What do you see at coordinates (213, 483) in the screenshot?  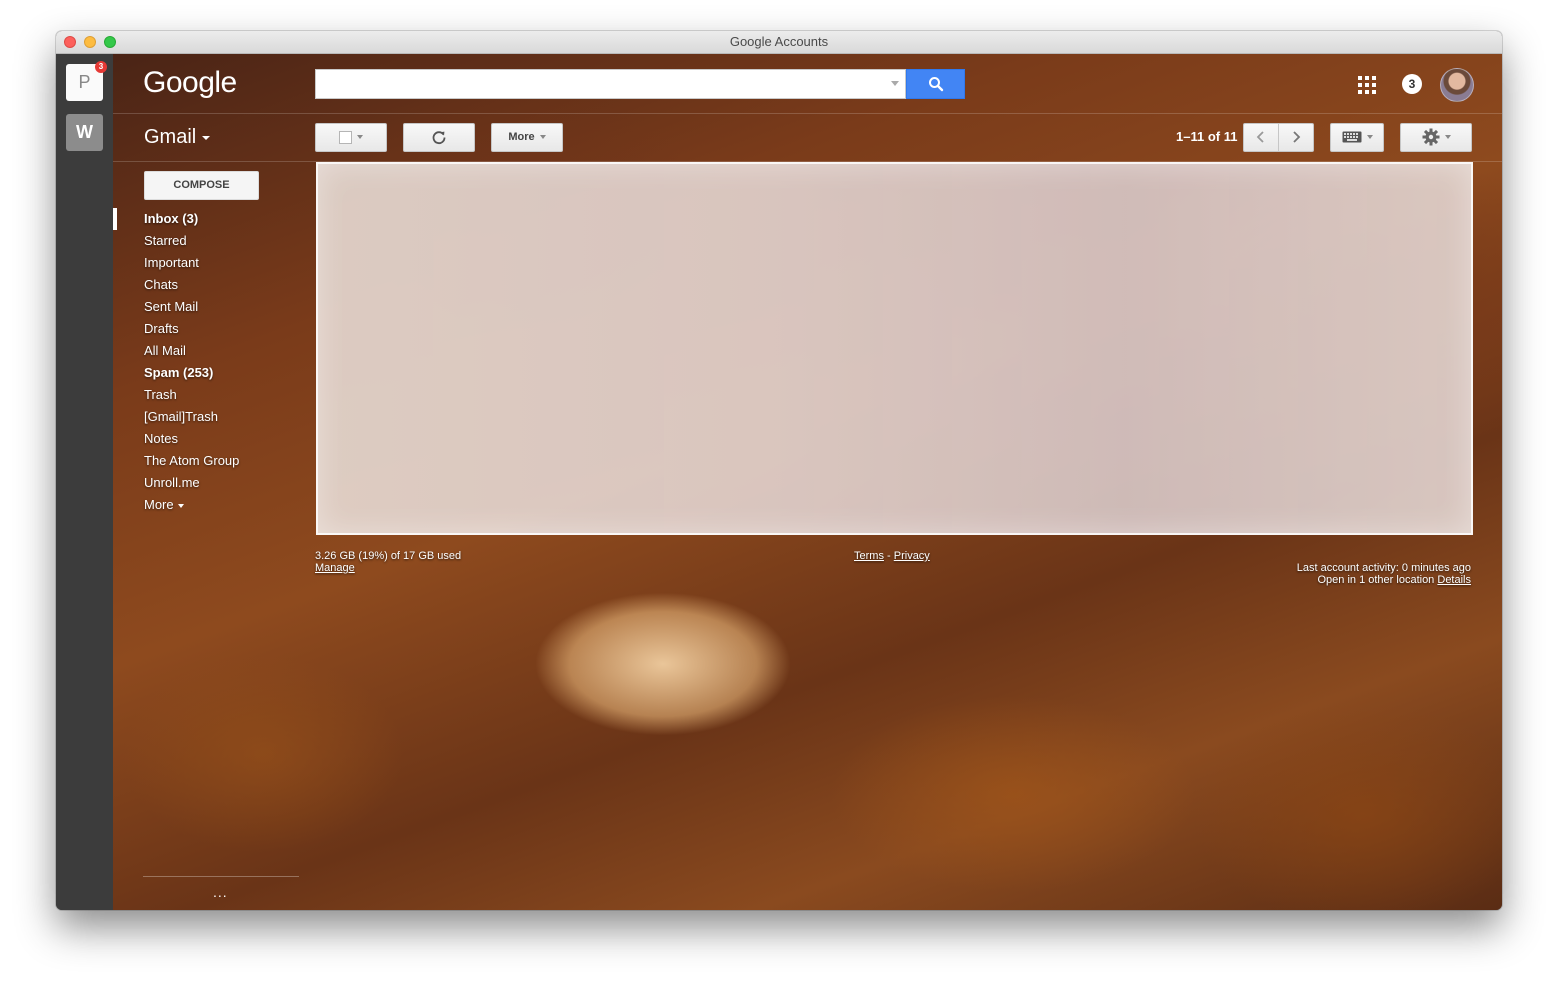 I see `sidebar-item-unroll-me: Unroll.me` at bounding box center [213, 483].